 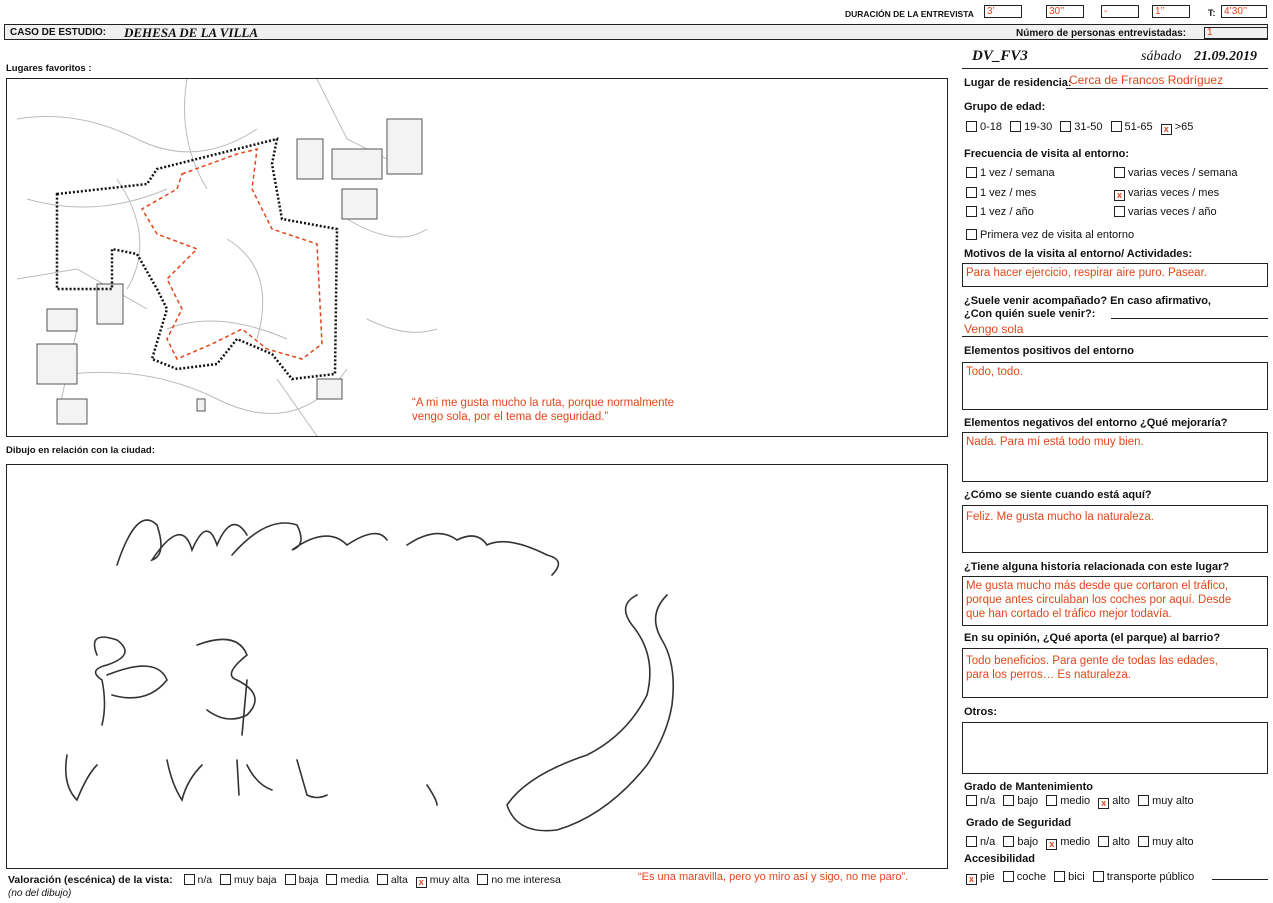 What do you see at coordinates (993, 329) in the screenshot?
I see `company-value: Vengo sola` at bounding box center [993, 329].